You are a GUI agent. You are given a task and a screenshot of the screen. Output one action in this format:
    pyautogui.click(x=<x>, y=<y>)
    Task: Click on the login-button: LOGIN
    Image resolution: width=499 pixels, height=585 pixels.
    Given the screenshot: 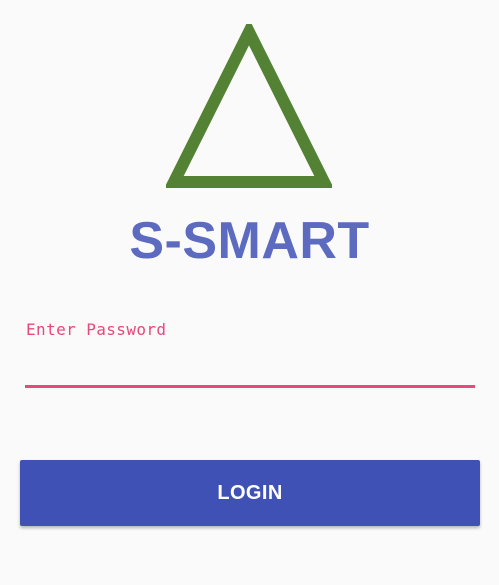 What is the action you would take?
    pyautogui.click(x=250, y=493)
    